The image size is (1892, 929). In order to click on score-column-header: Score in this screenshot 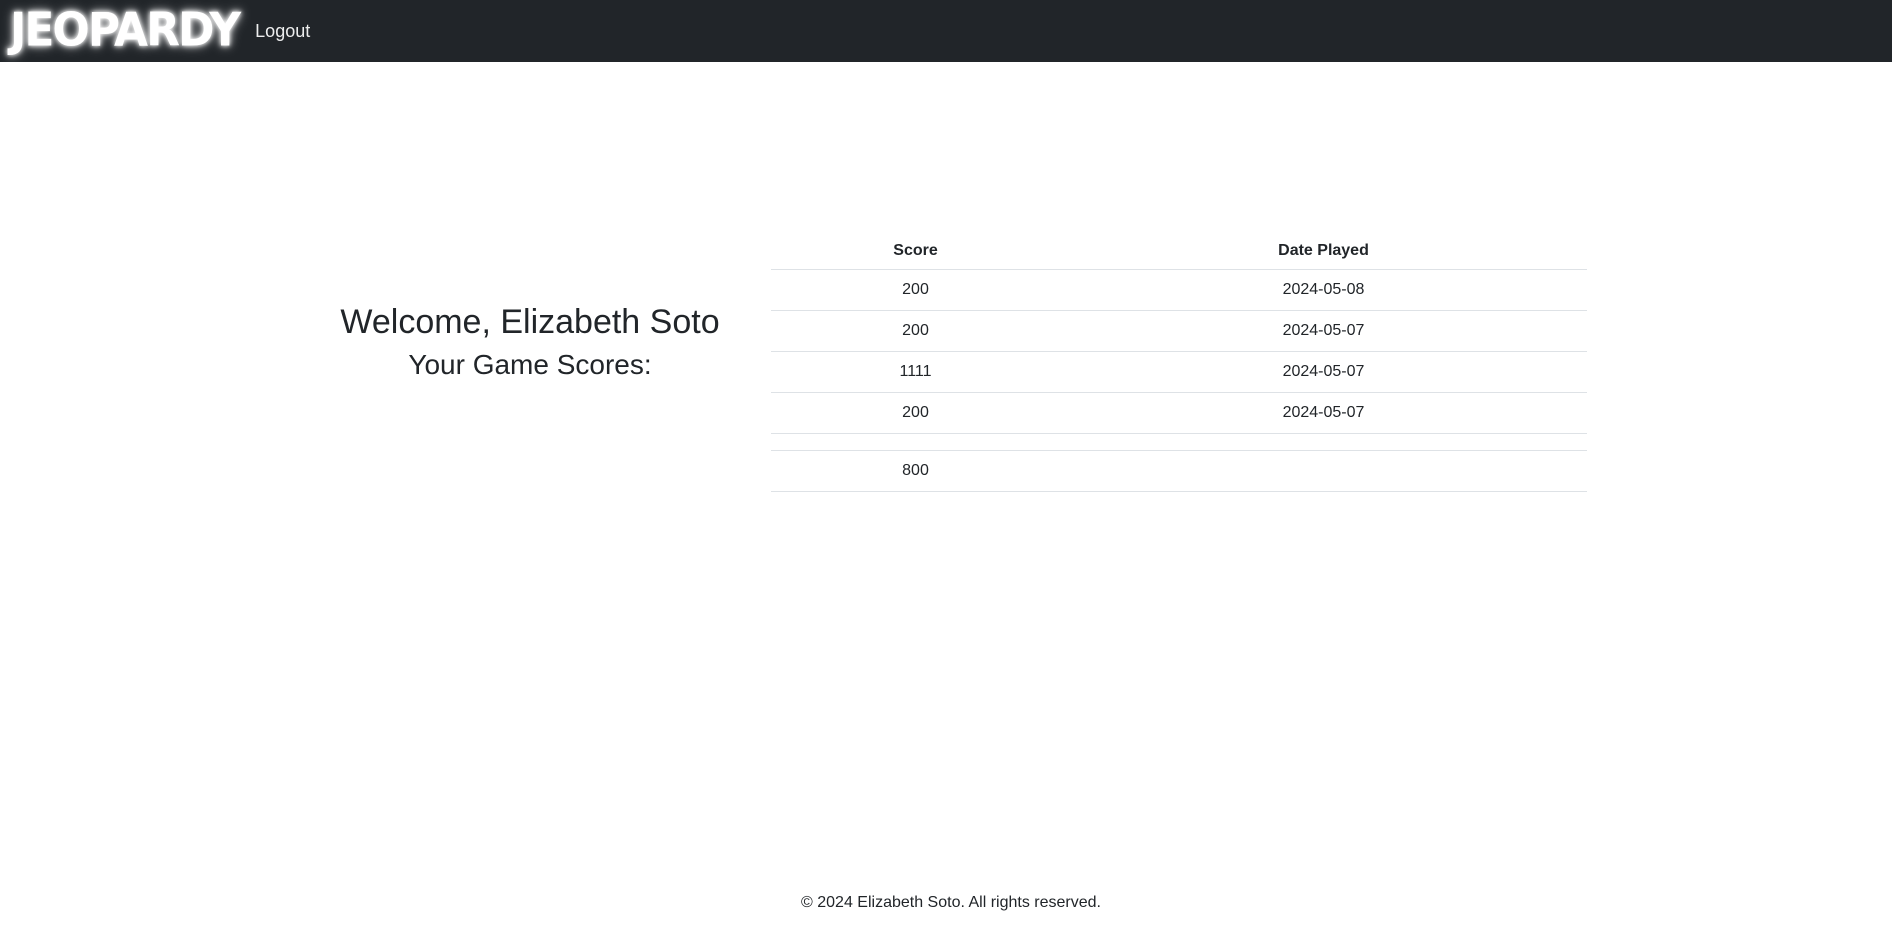, I will do `click(915, 251)`.